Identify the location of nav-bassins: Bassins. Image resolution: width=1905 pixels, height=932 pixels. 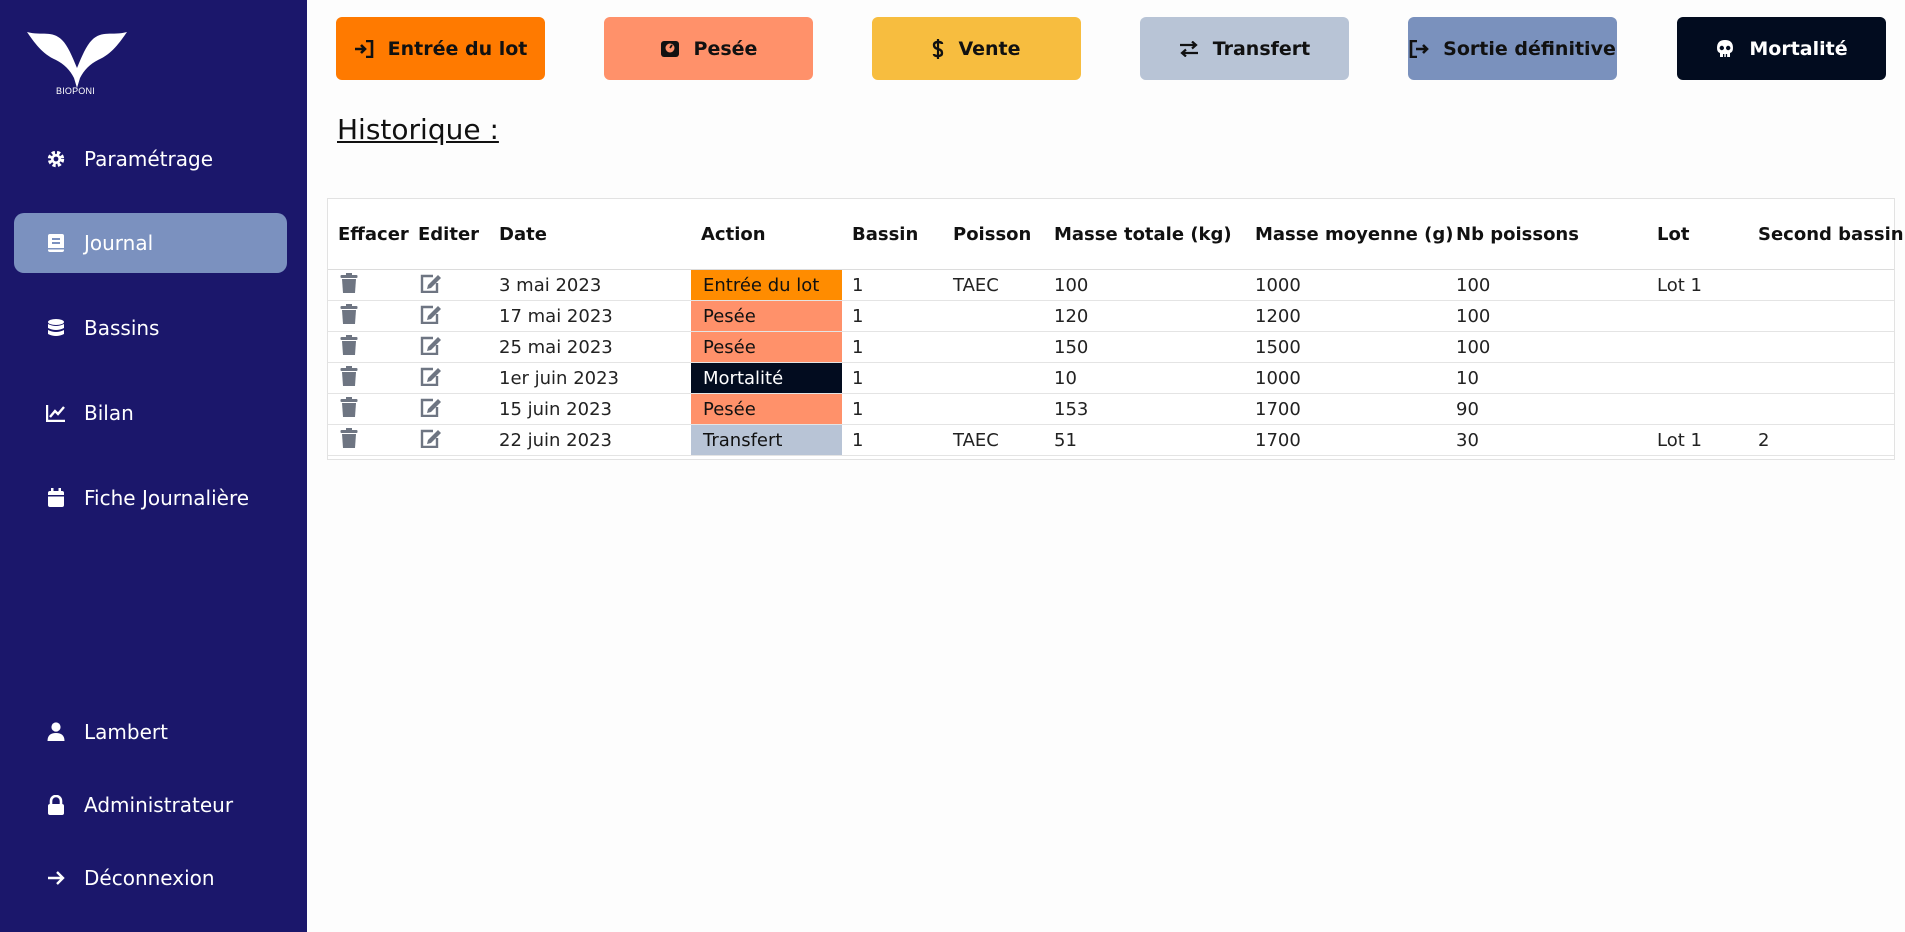
(150, 328).